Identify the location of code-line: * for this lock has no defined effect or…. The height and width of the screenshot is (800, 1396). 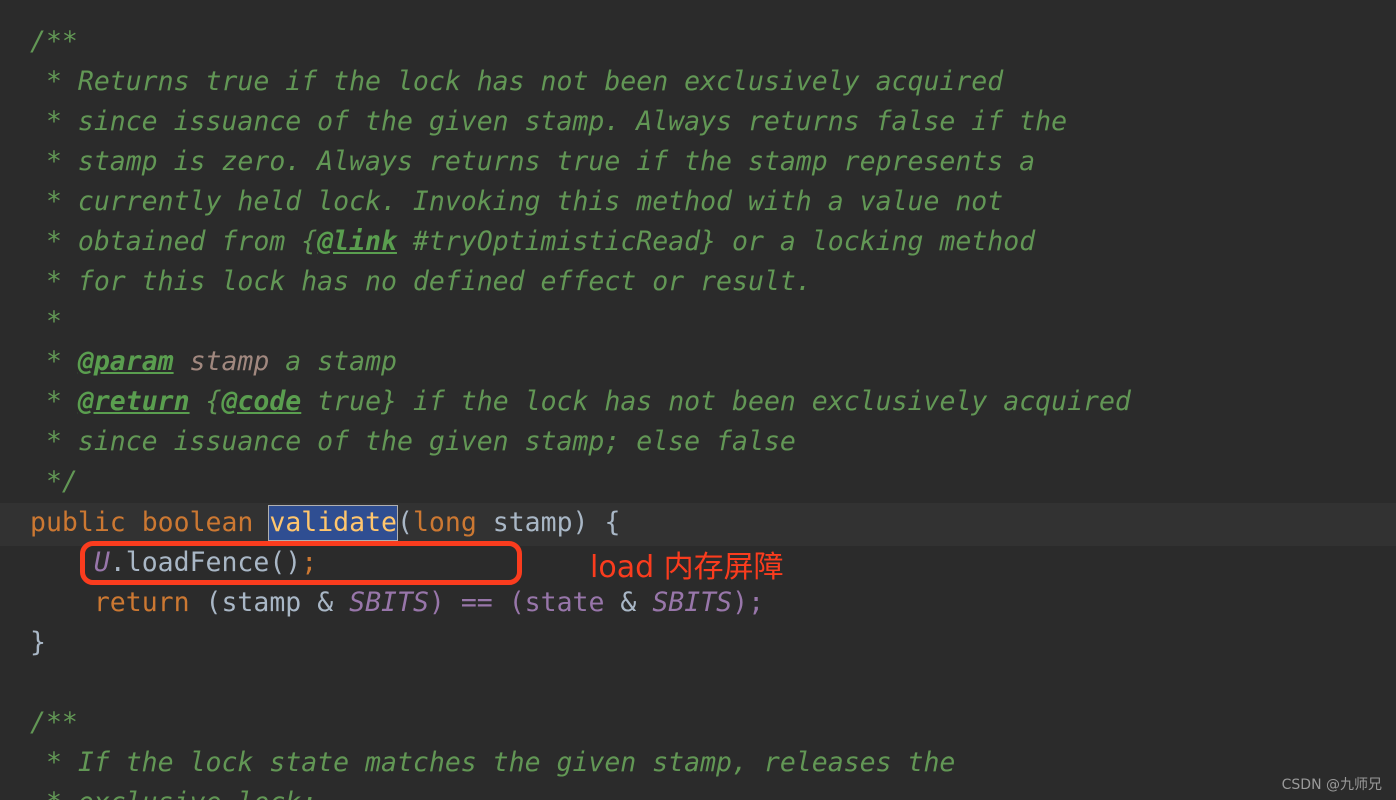
(421, 282).